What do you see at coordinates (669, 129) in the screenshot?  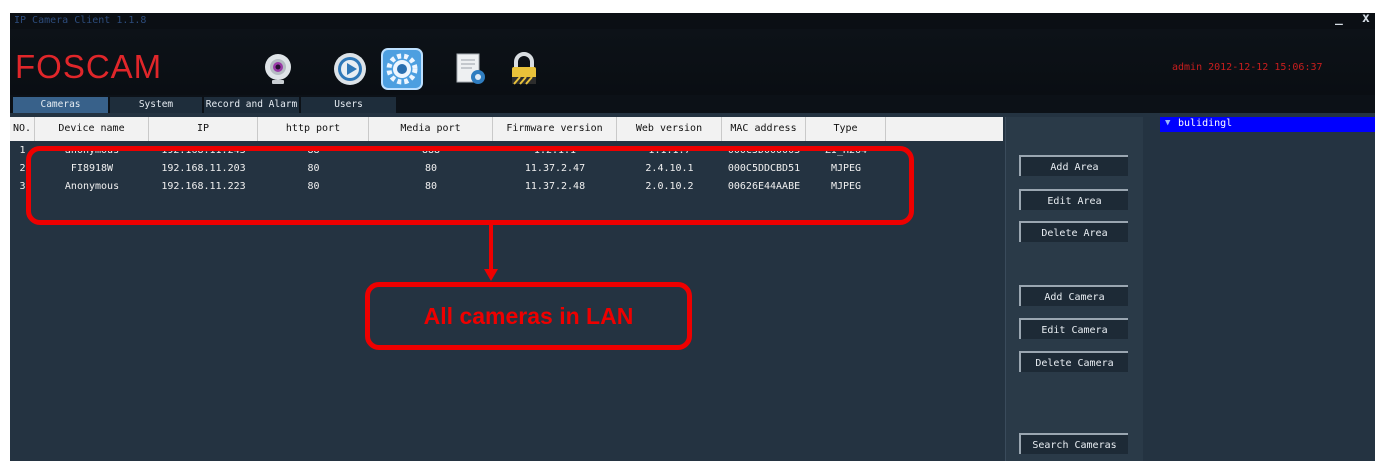 I see `column-header-web-version: Web version` at bounding box center [669, 129].